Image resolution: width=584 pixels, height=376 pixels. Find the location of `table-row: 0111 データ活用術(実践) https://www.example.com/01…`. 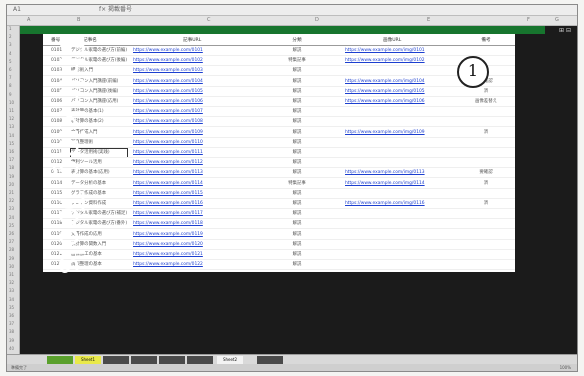

table-row: 0111 データ活用術(実践) https://www.example.com/01… is located at coordinates (279, 153).